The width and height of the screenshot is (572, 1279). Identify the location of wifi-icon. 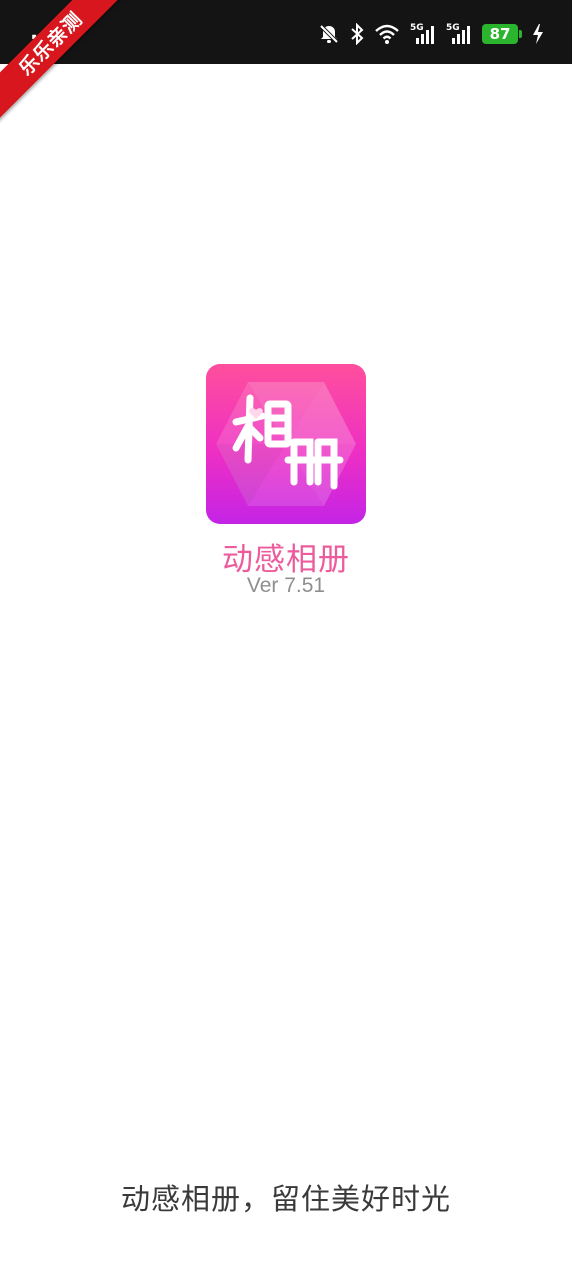
(387, 34).